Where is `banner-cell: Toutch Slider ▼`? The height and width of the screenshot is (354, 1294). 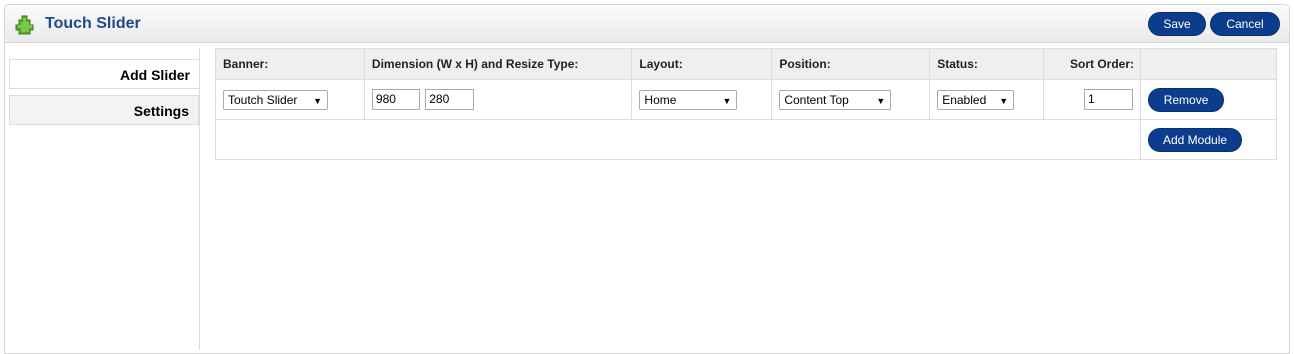
banner-cell: Toutch Slider ▼ is located at coordinates (290, 99).